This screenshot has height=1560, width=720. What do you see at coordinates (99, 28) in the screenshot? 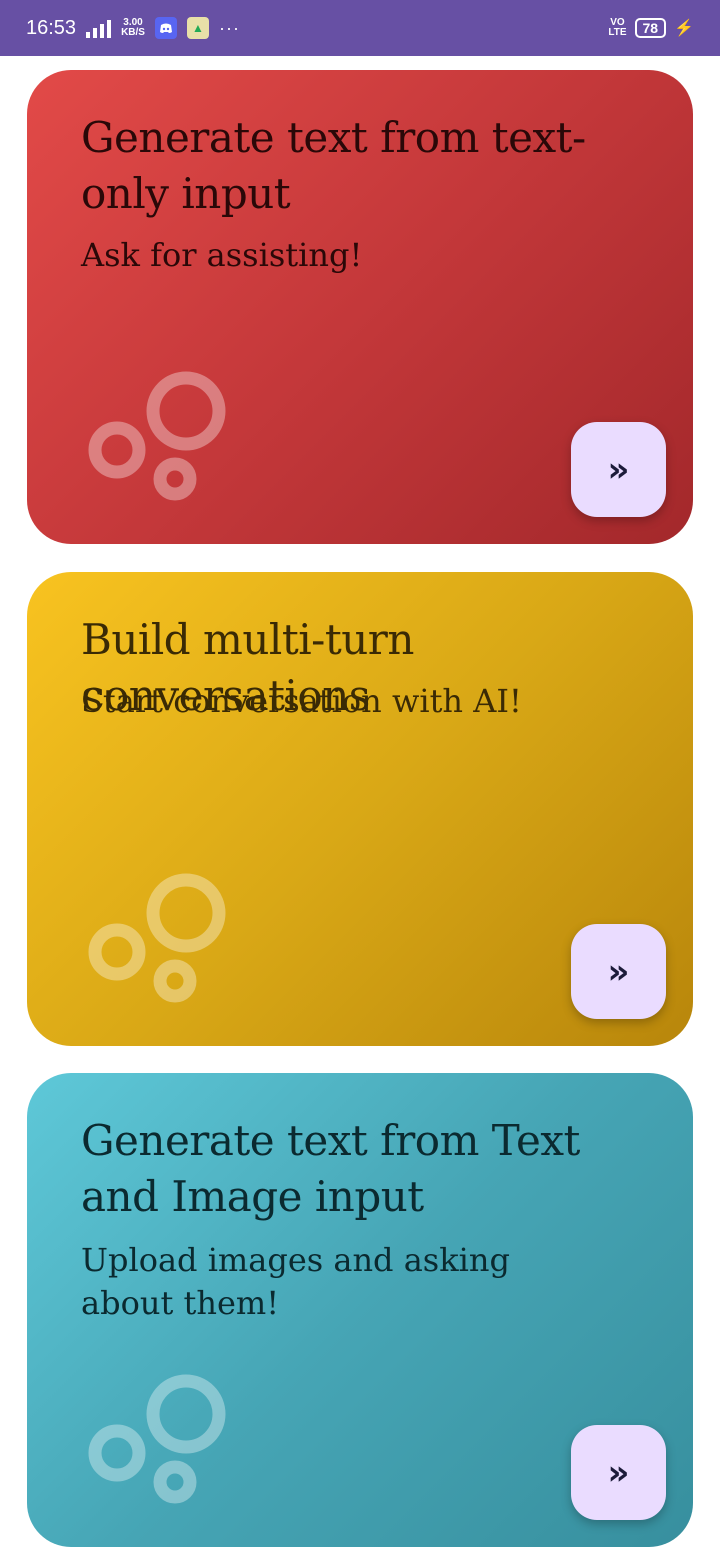
I see `signal-icon` at bounding box center [99, 28].